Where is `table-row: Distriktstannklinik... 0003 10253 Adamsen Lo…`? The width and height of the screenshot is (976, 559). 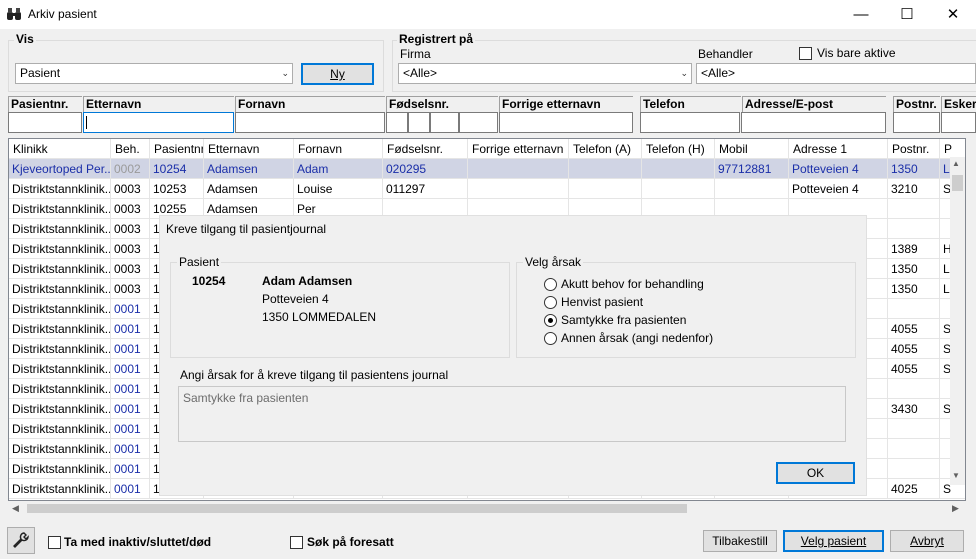
table-row: Distriktstannklinik... 0003 10253 Adamsen Lo… is located at coordinates (487, 189).